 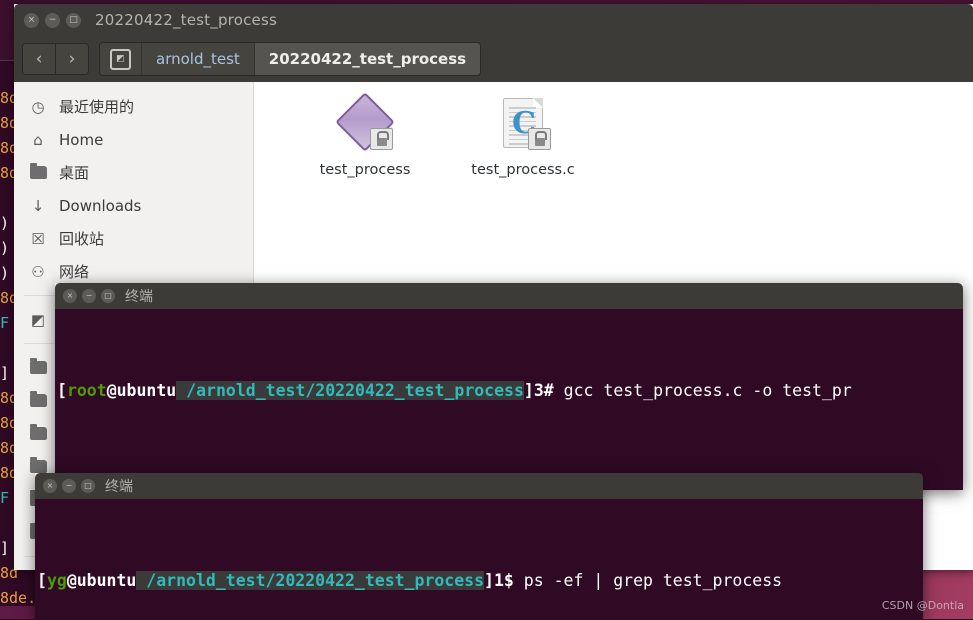 I want to click on file-grid: test_process C test_process.c, so click(x=613, y=135).